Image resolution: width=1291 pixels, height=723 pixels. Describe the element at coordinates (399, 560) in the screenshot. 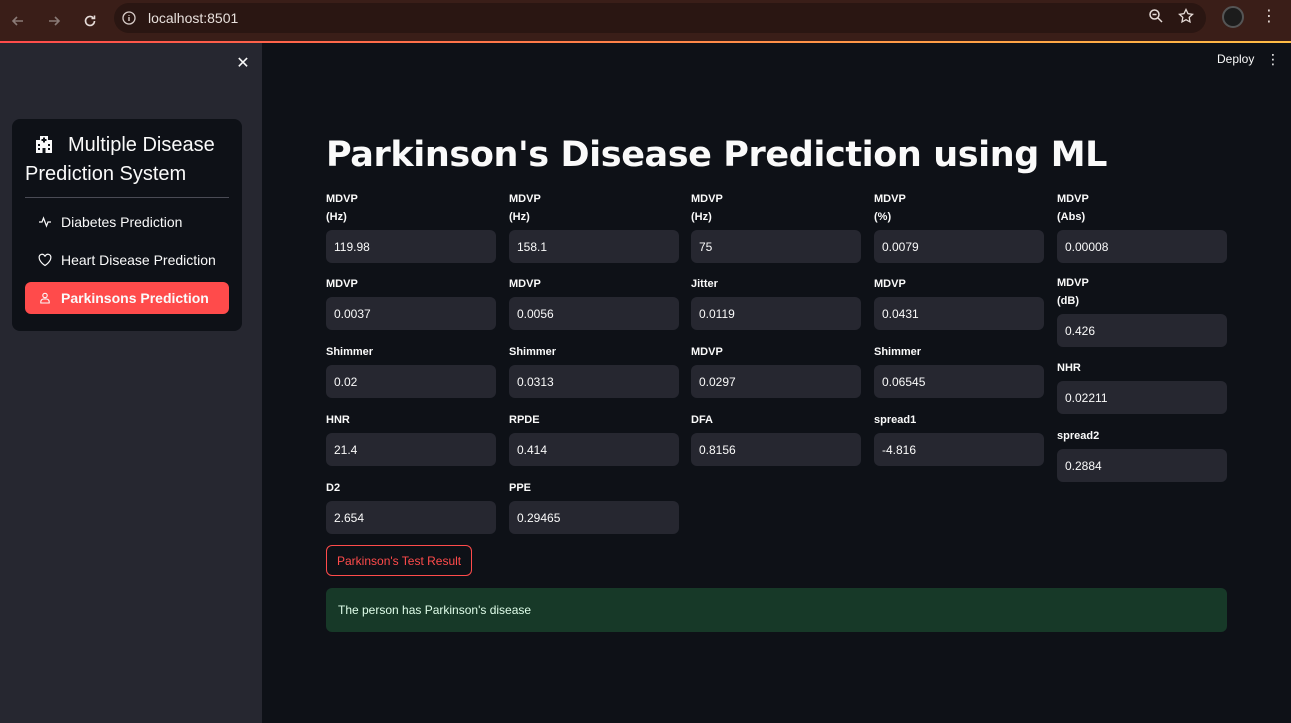

I see `test-result-button: Parkinson's Test Result` at that location.